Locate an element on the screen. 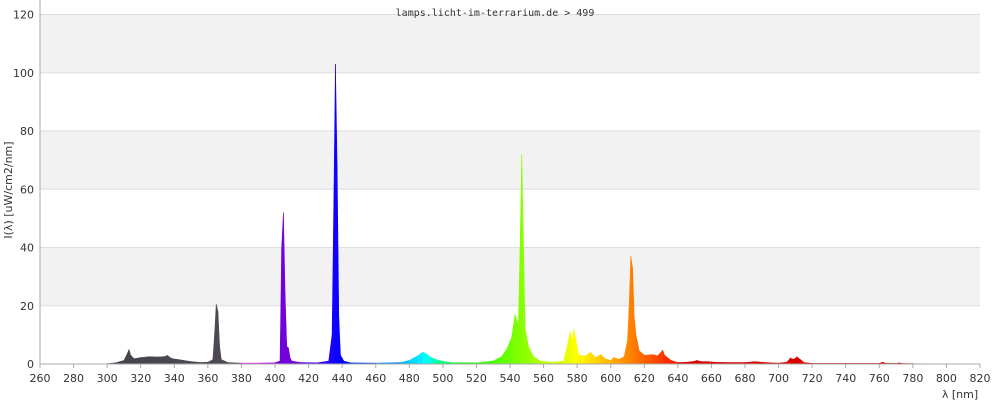  y-tick-label: 120 is located at coordinates (23, 15).